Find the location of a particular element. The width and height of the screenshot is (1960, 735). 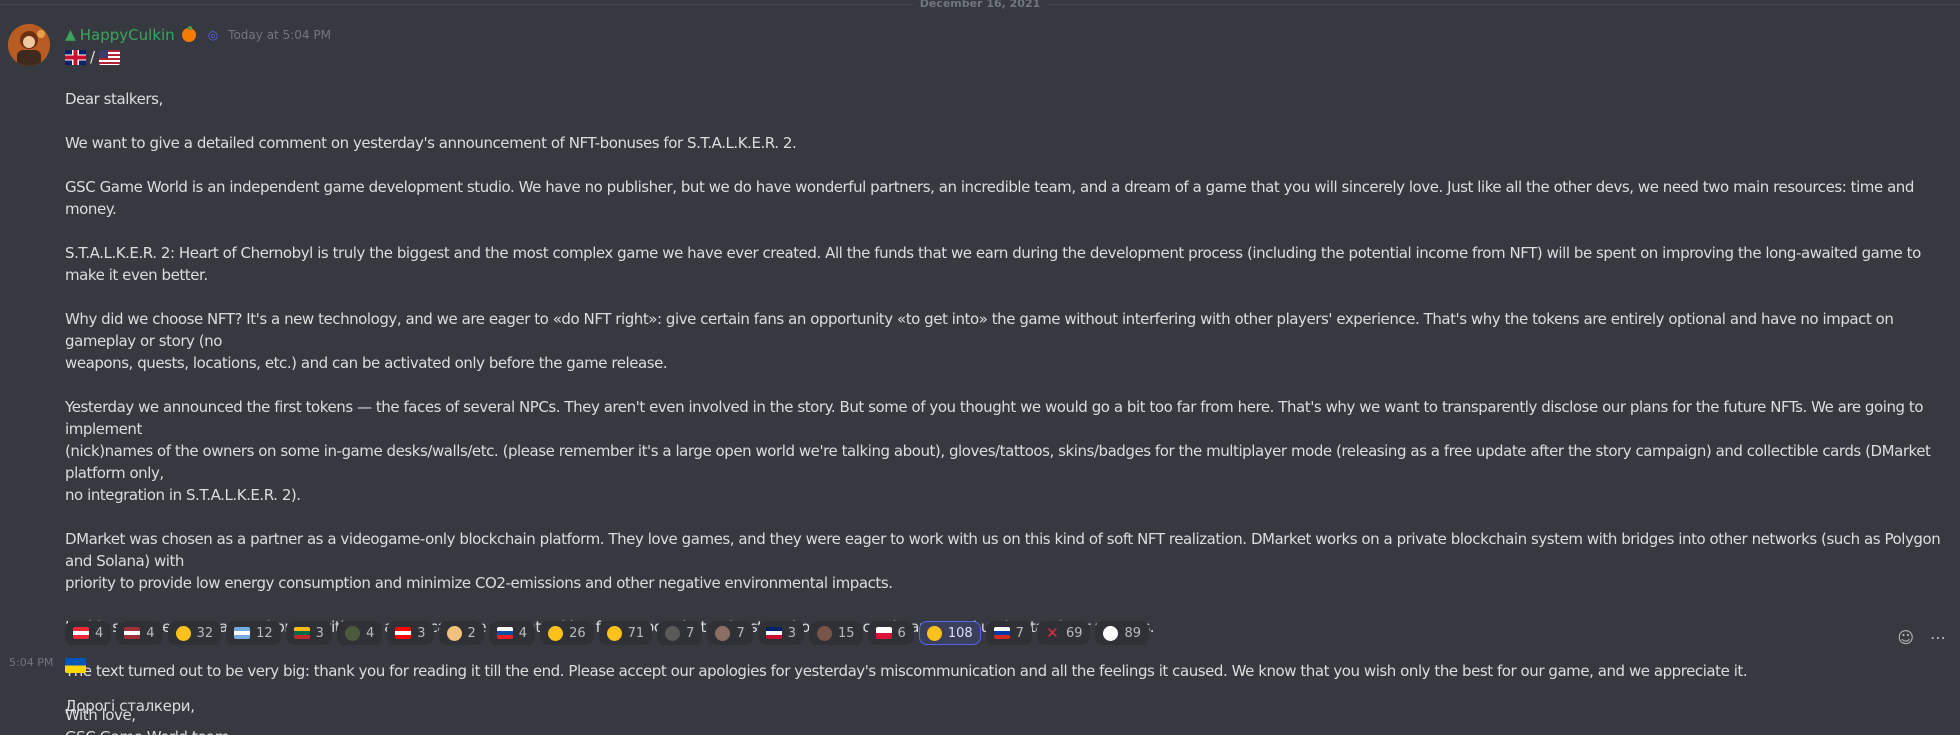

rifle-icon is located at coordinates (723, 633).